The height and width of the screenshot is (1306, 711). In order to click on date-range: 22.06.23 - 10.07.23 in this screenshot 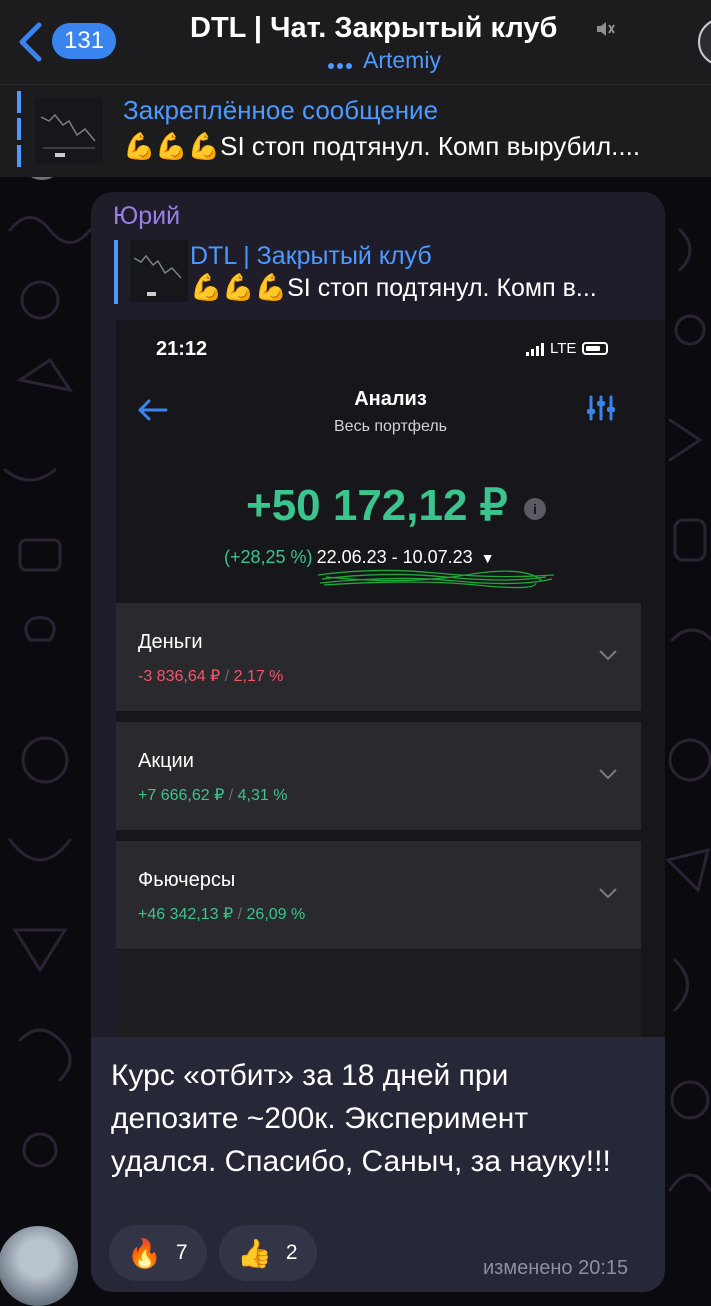, I will do `click(394, 557)`.